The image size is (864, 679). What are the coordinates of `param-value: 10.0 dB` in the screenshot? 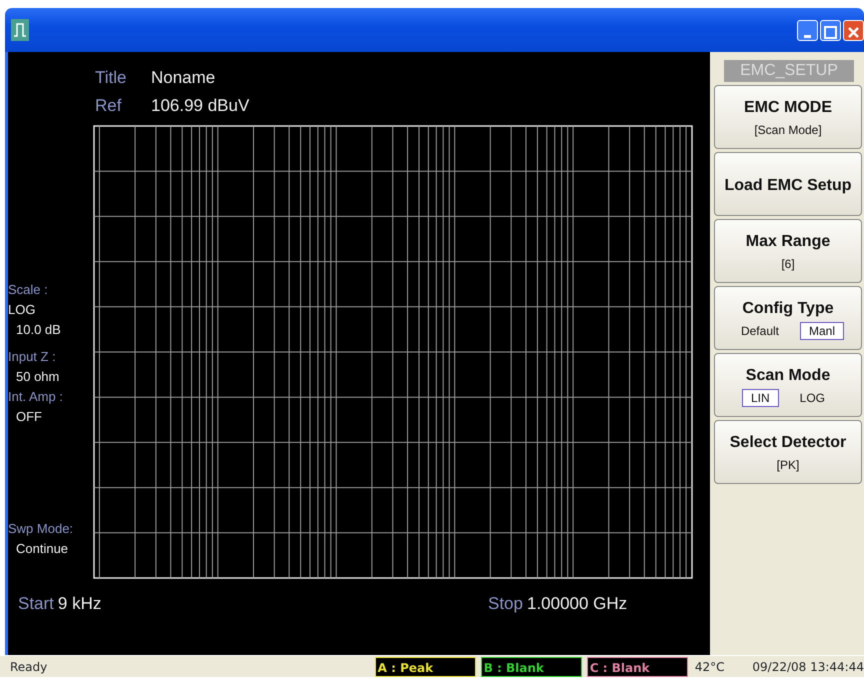 It's located at (38, 330).